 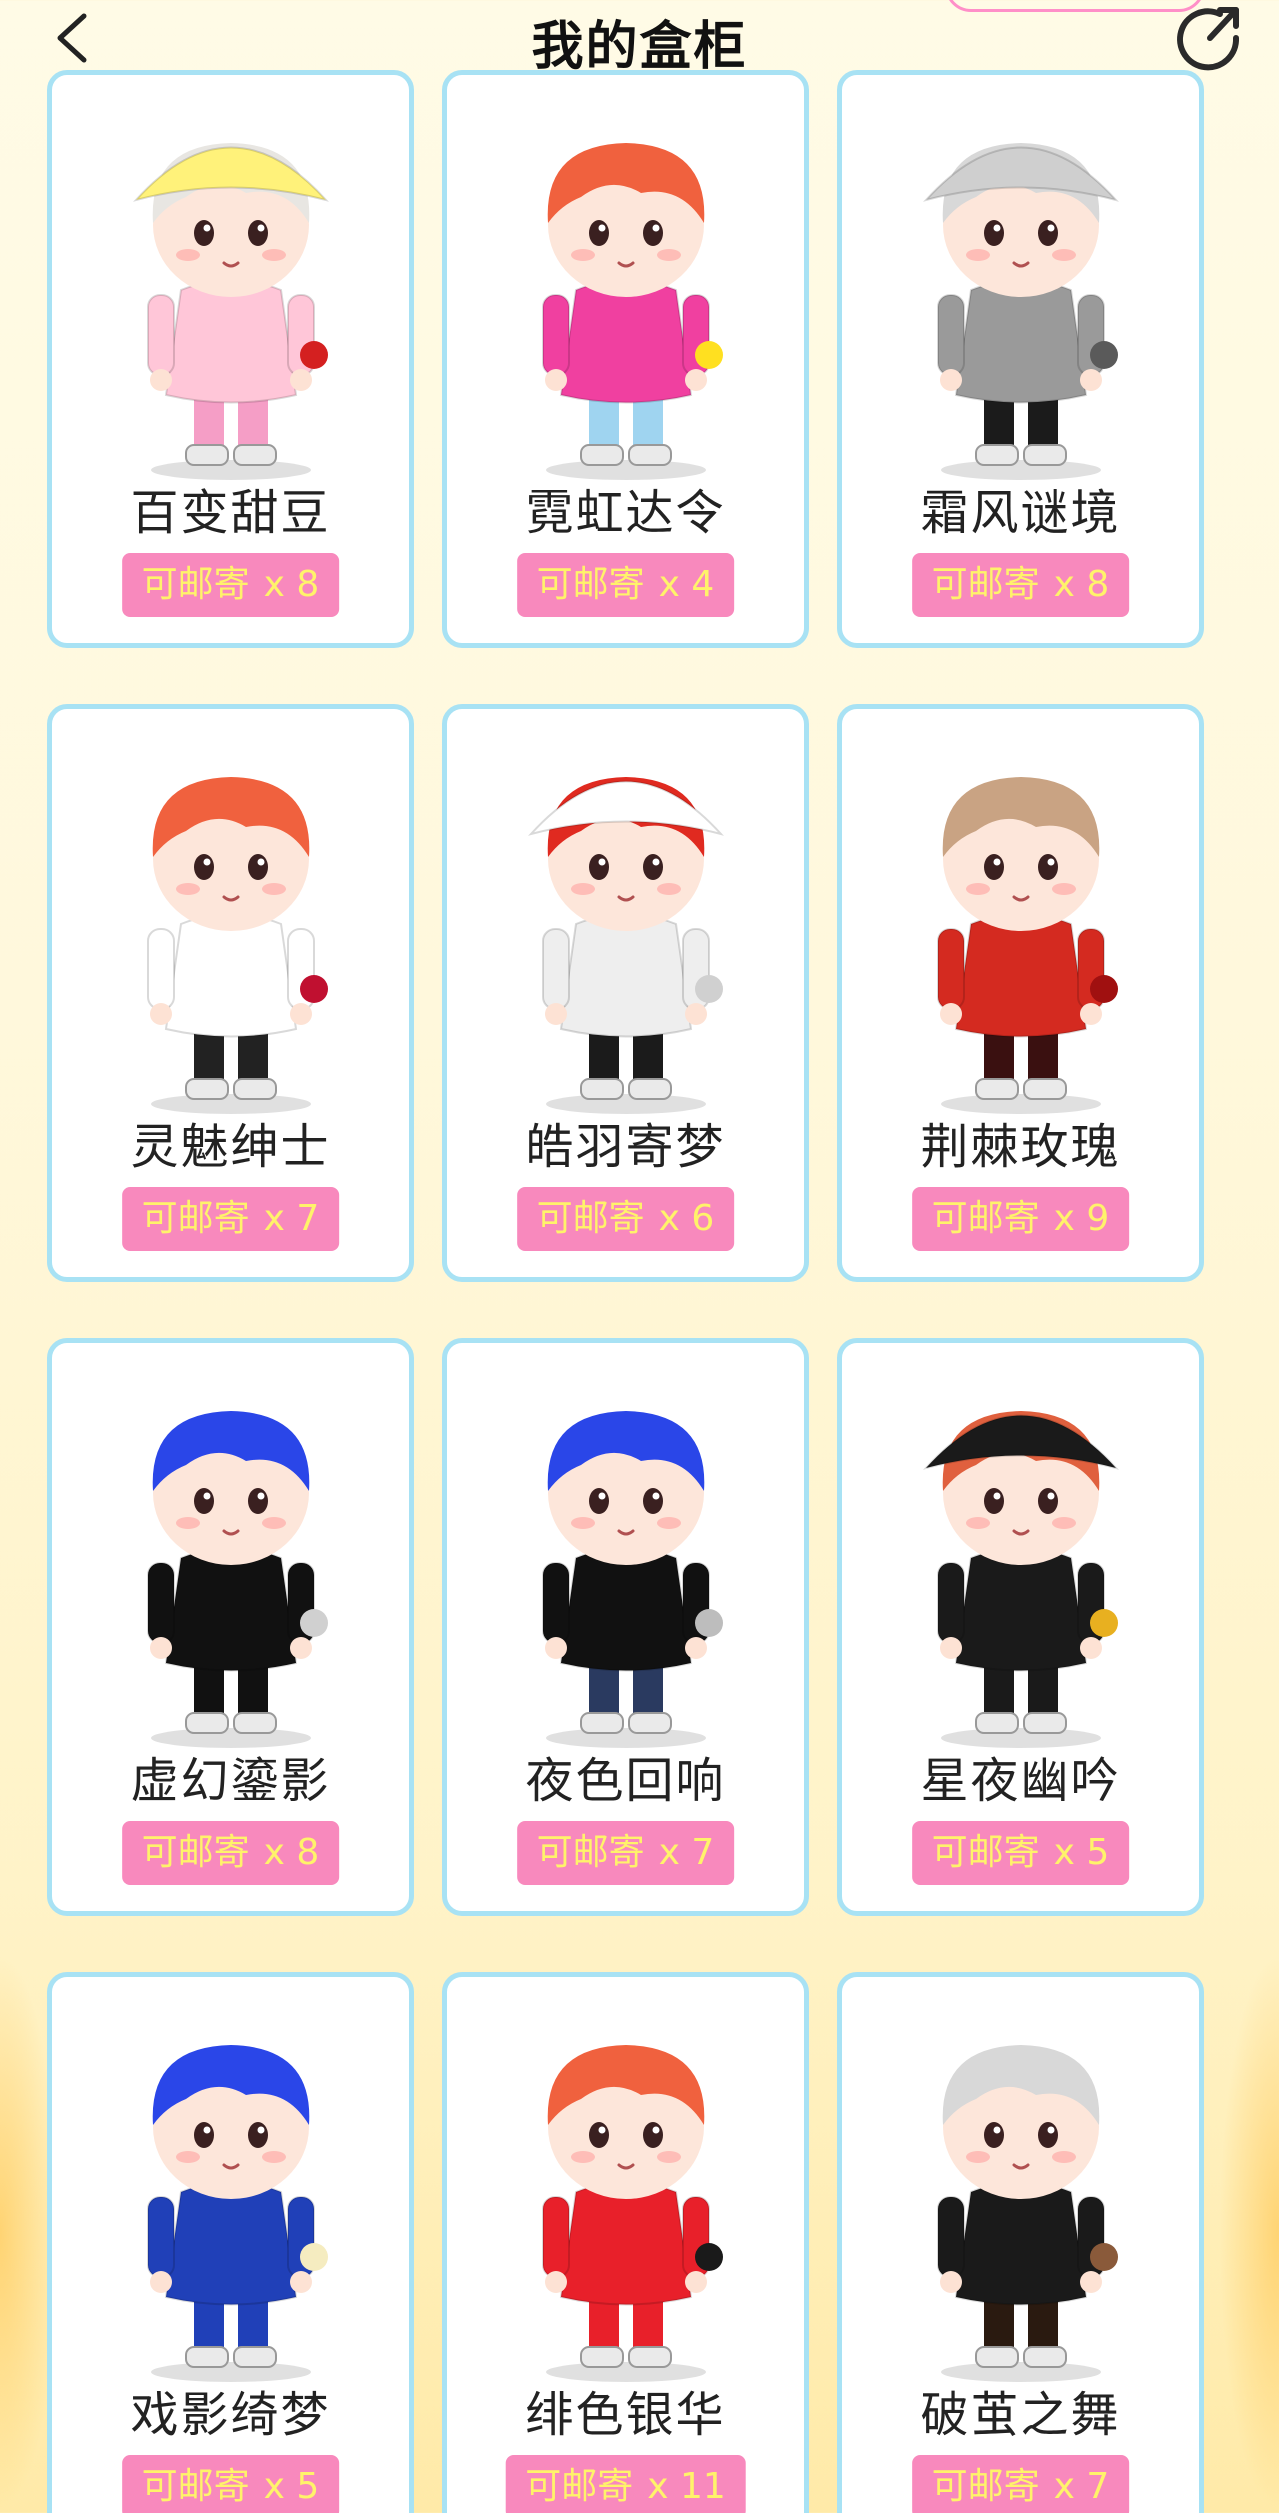 I want to click on share-button, so click(x=1210, y=38).